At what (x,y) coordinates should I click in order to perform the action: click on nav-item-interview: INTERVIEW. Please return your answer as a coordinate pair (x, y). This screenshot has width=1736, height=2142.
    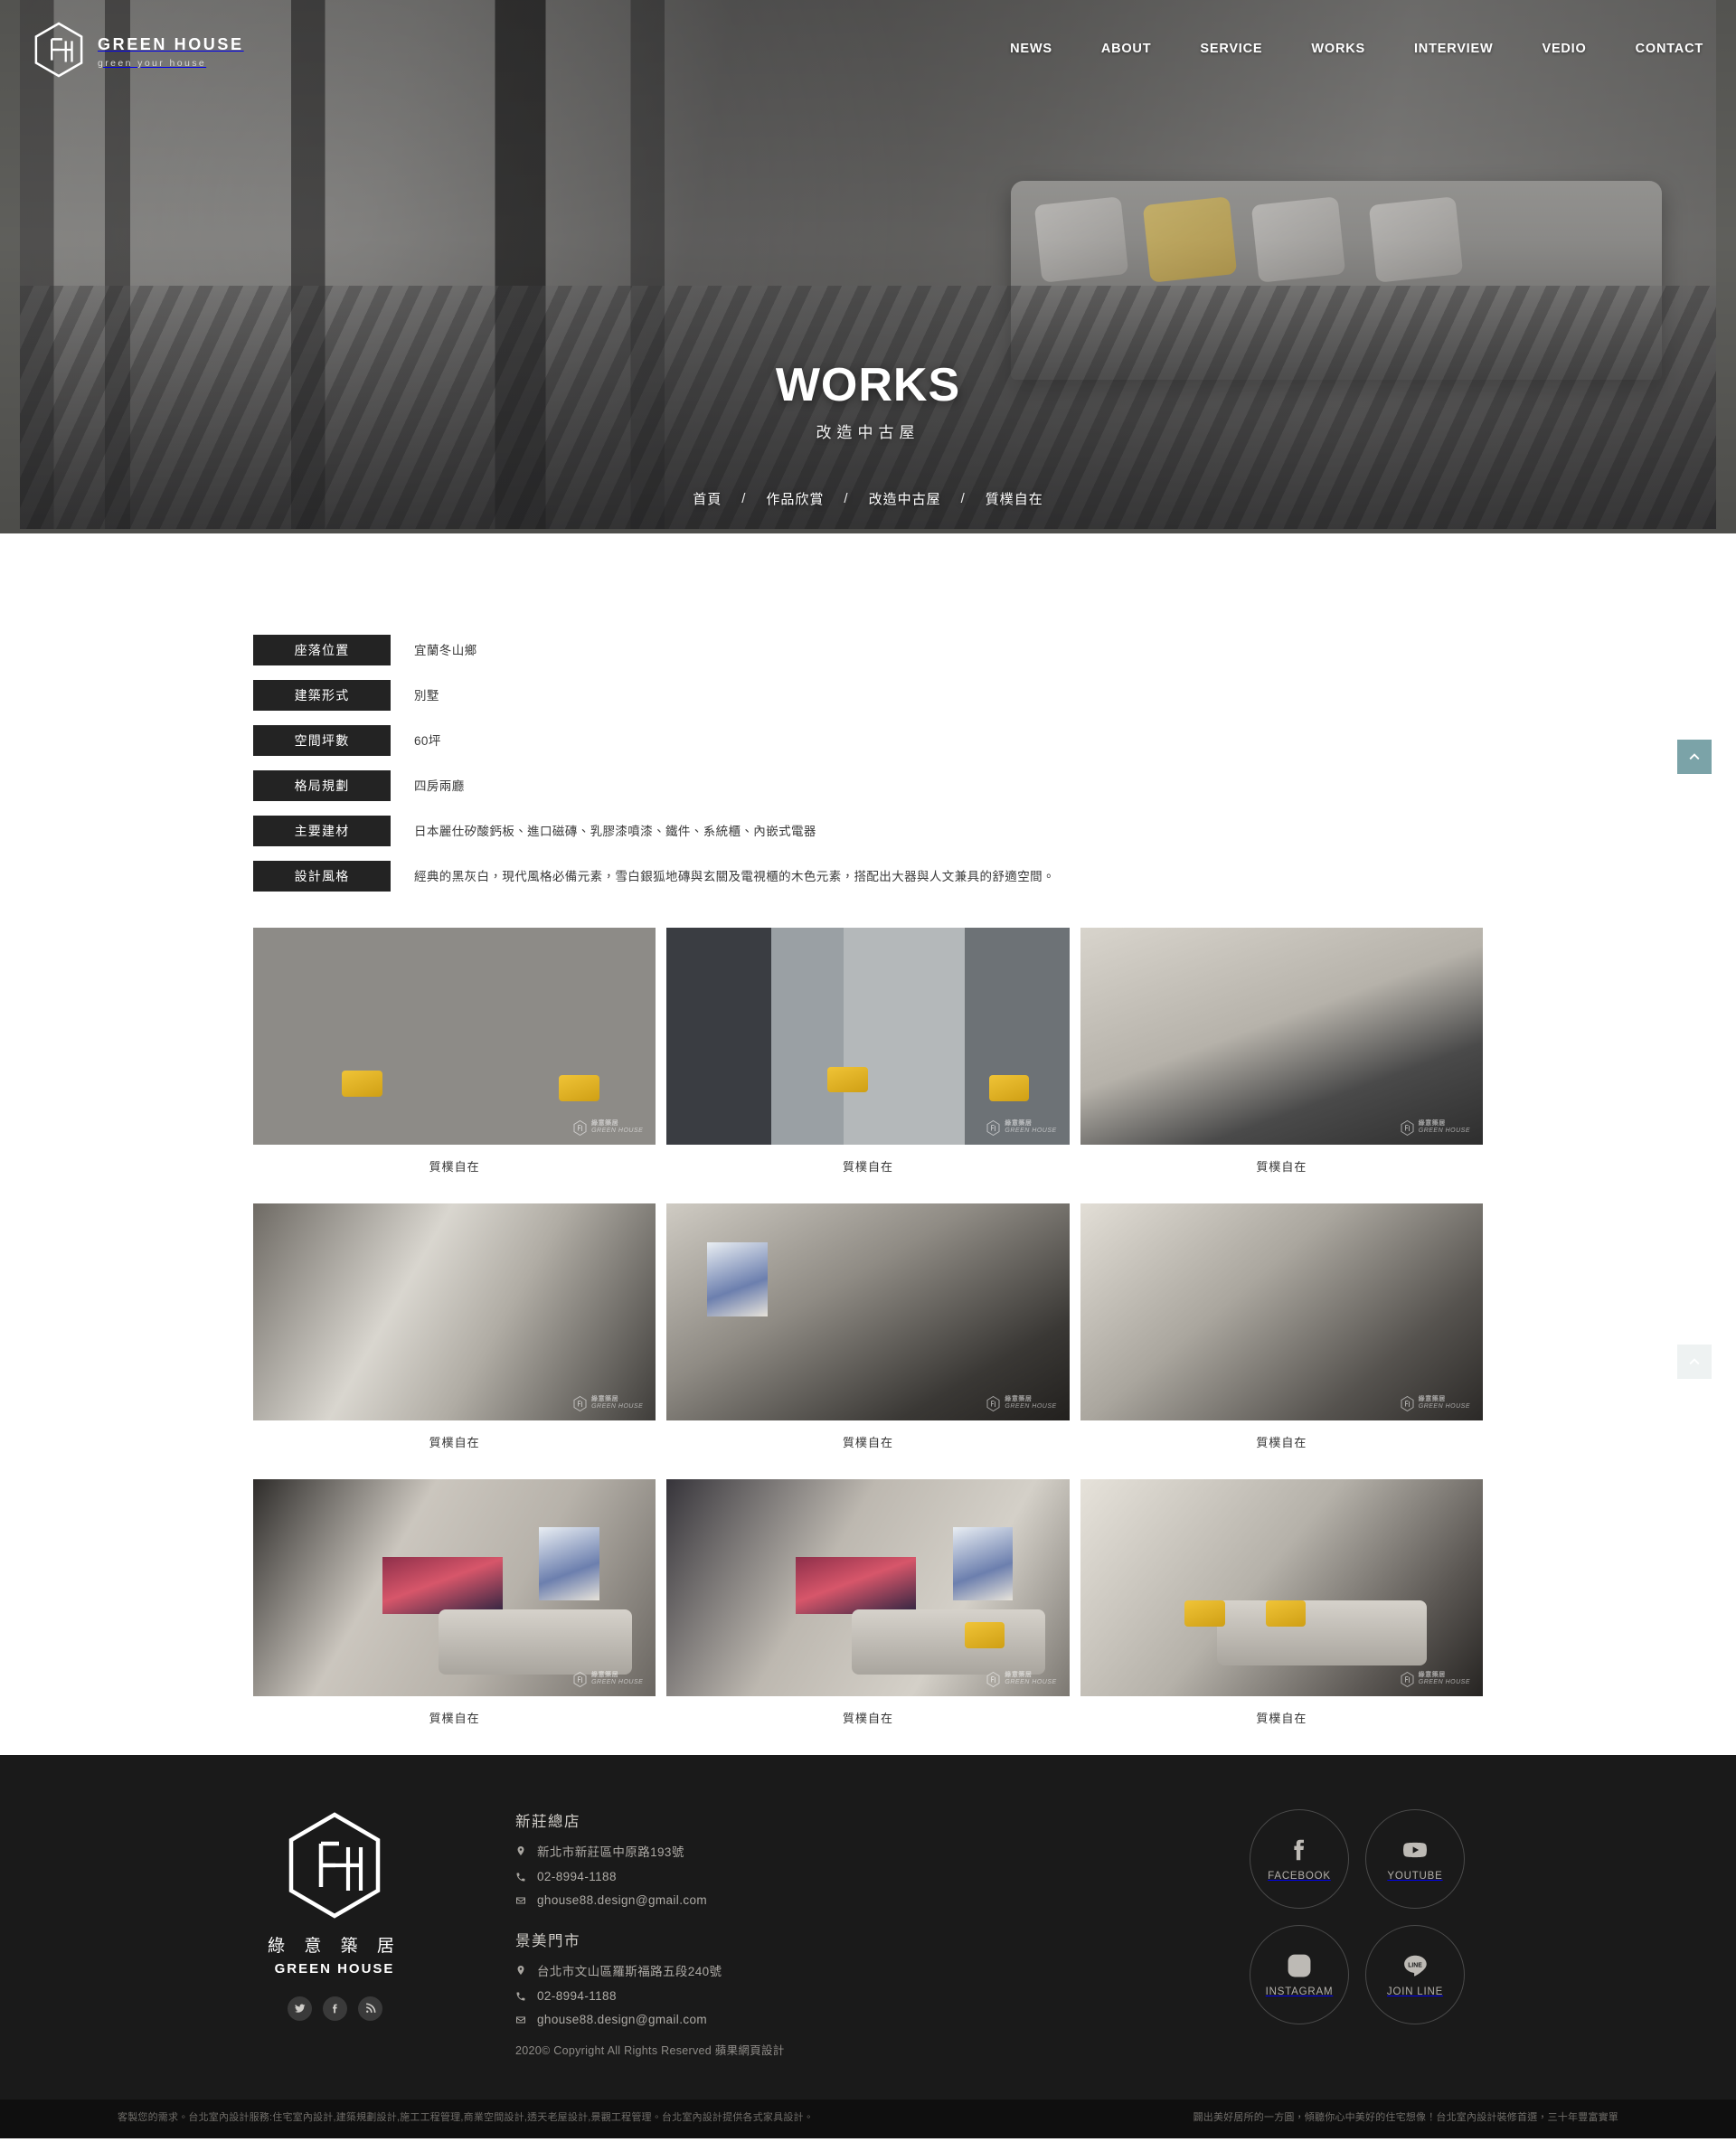
    Looking at the image, I should click on (1454, 49).